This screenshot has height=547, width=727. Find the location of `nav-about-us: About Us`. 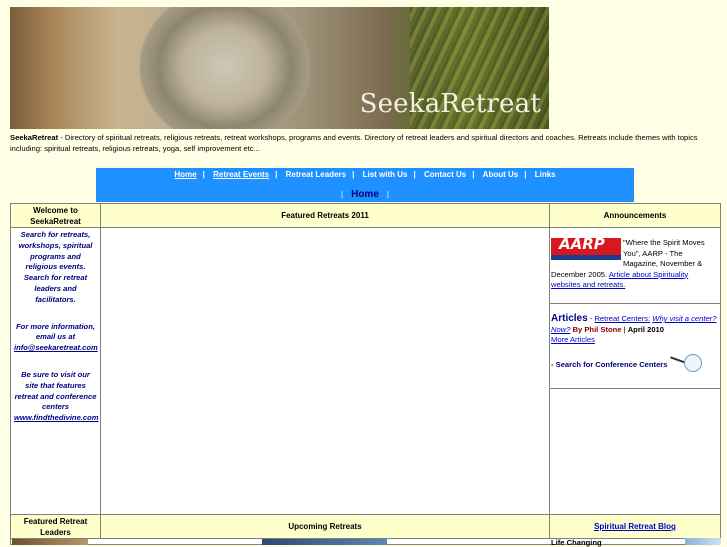

nav-about-us: About Us is located at coordinates (501, 174).